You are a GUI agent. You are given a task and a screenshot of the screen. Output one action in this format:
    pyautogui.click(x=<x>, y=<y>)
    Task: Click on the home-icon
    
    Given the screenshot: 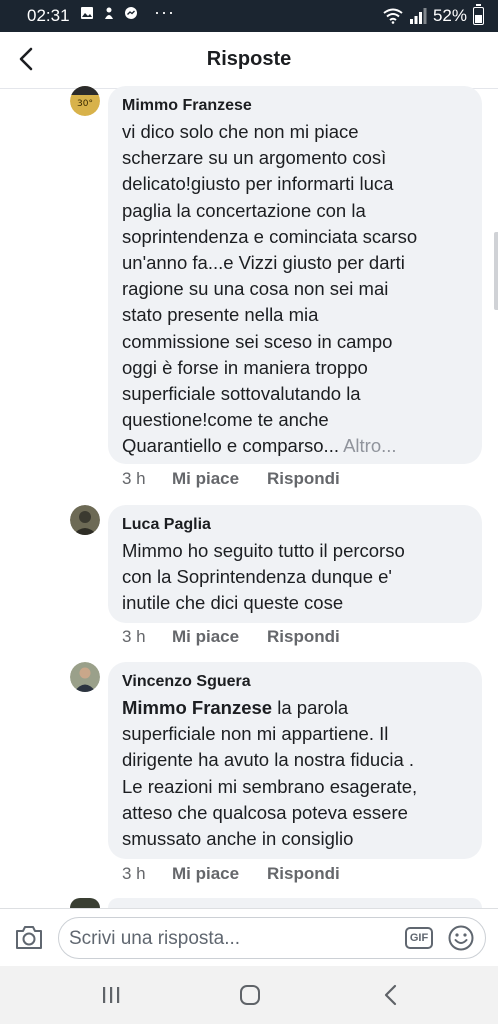 What is the action you would take?
    pyautogui.click(x=250, y=995)
    